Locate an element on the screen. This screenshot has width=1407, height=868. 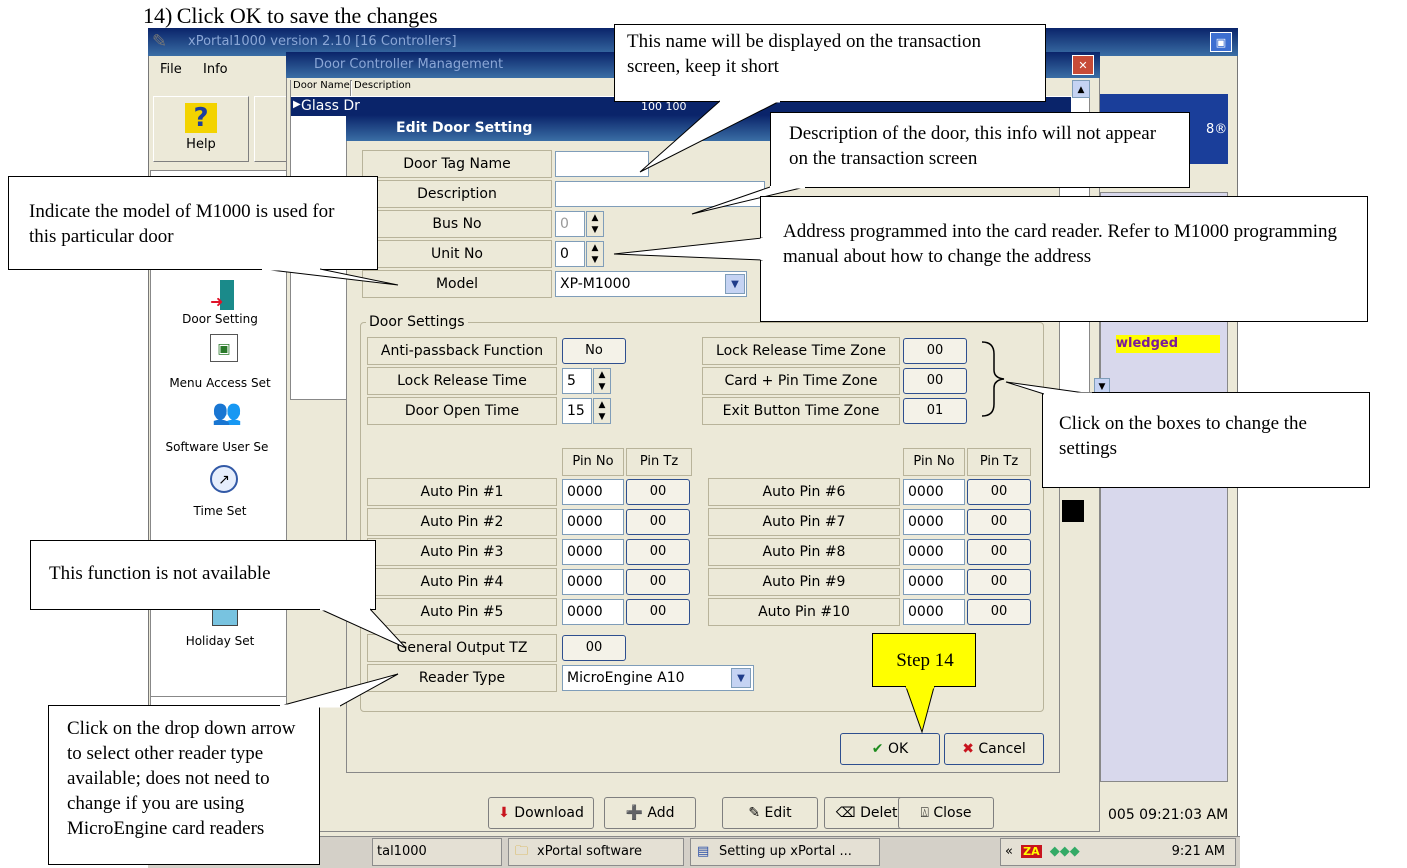
lock-release-label: Lock Release Time is located at coordinates (462, 381).